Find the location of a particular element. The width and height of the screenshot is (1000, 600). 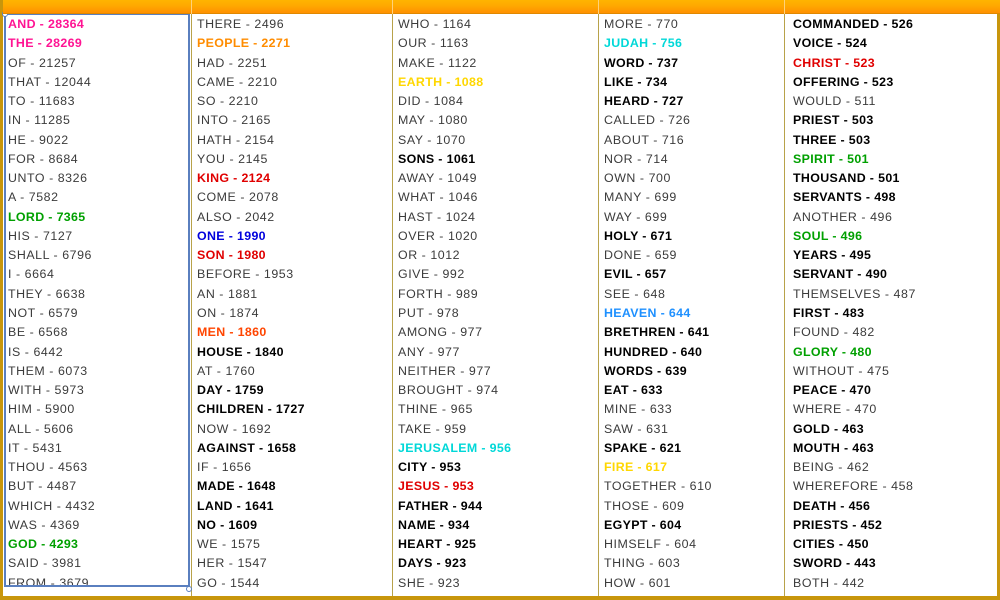

word-entry: ONE - 1990 is located at coordinates (294, 236).